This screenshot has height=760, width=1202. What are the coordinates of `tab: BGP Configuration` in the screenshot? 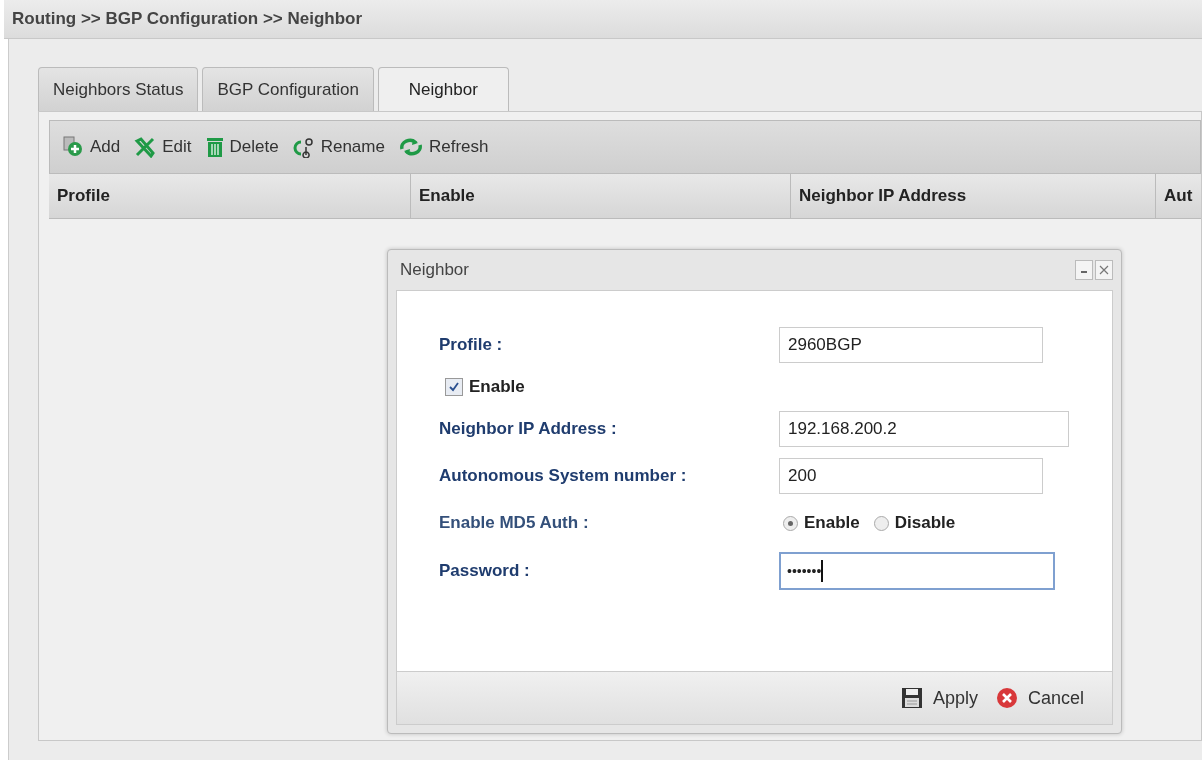 It's located at (288, 89).